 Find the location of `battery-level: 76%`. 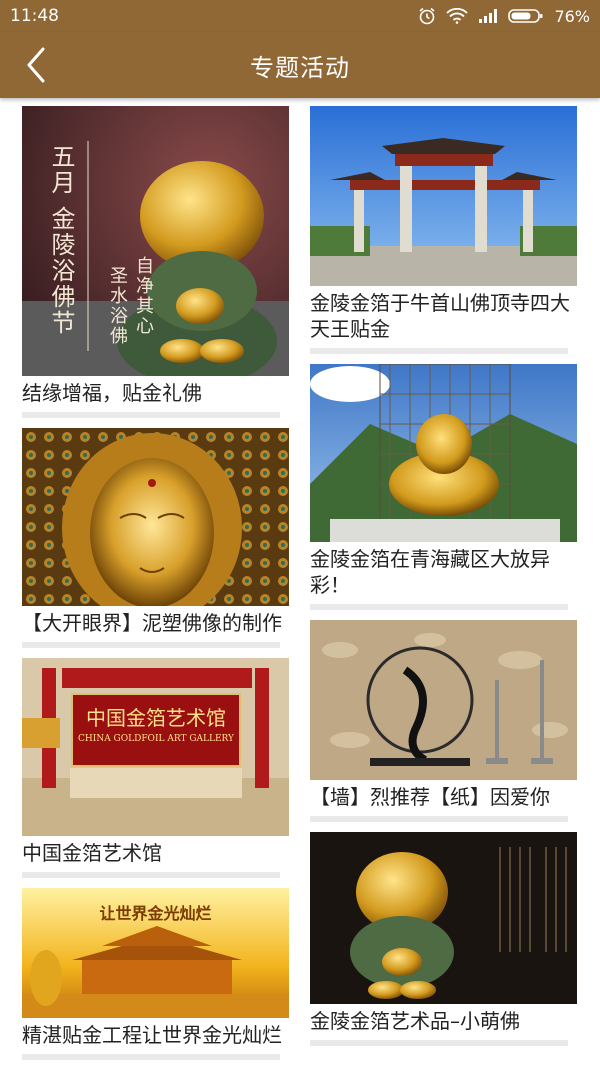

battery-level: 76% is located at coordinates (572, 16).